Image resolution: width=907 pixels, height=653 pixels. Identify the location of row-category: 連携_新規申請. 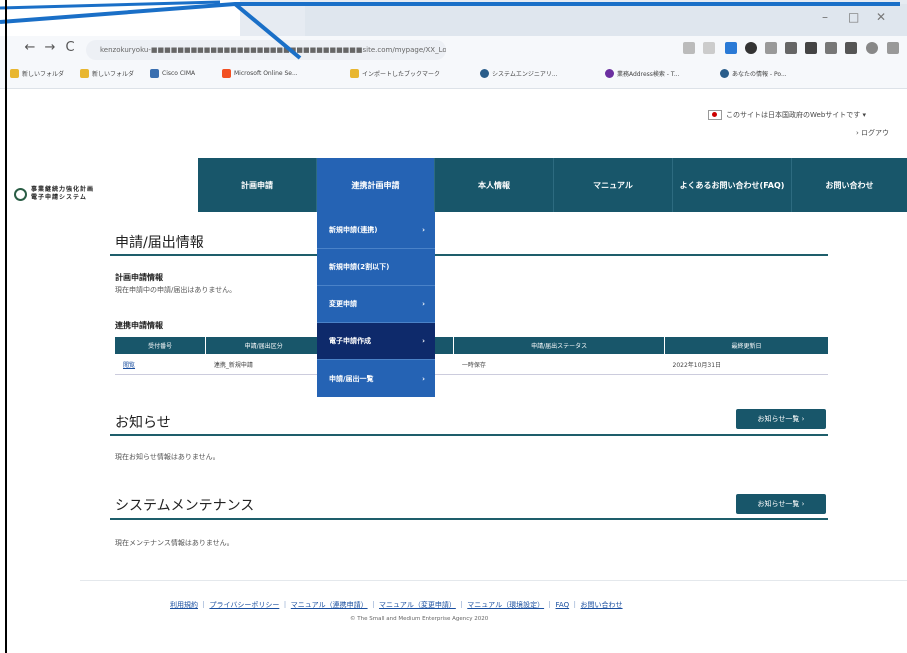
(263, 364).